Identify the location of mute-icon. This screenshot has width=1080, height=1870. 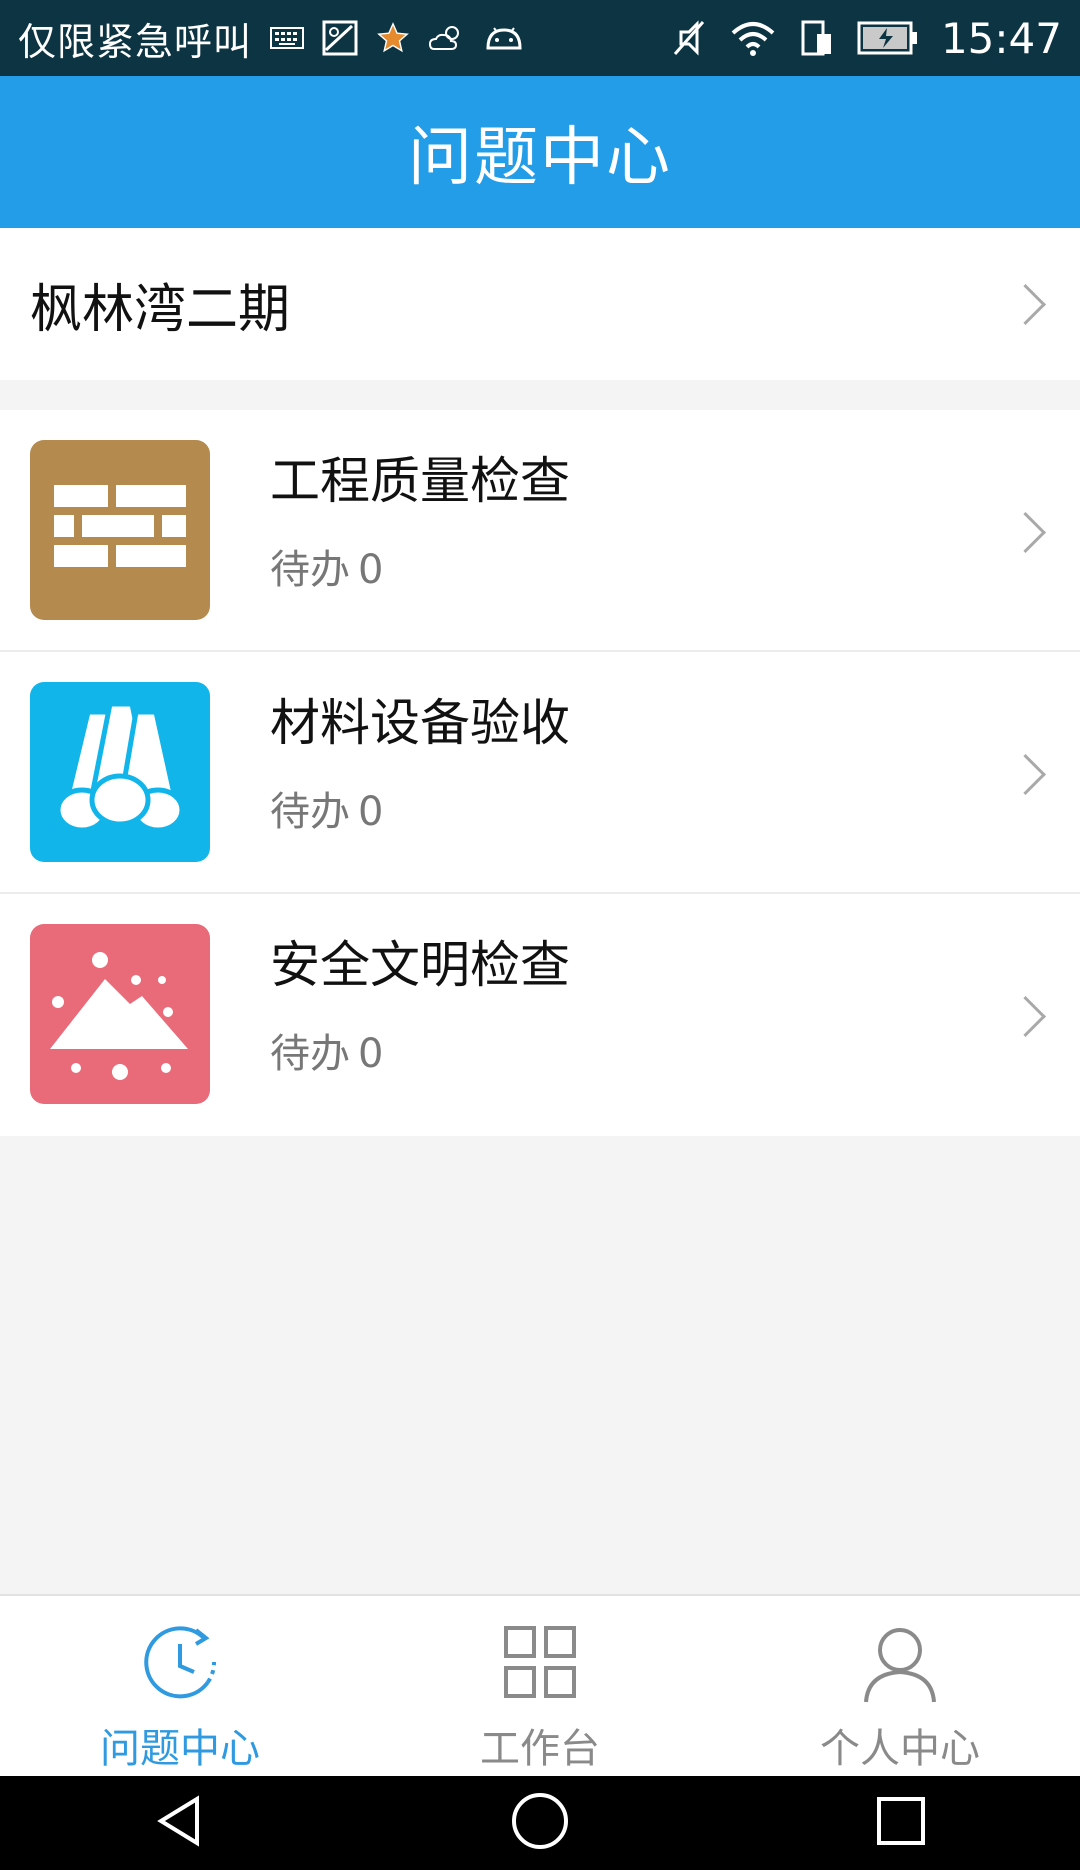
(689, 38).